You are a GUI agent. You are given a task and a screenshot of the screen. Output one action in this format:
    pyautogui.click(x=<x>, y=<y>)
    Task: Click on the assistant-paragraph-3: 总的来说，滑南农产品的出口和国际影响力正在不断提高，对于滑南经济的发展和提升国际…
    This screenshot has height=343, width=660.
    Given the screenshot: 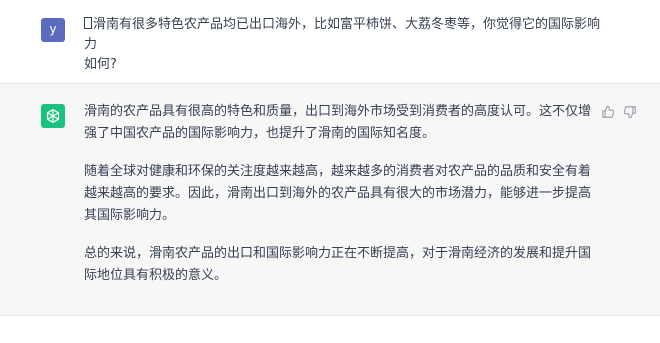 What is the action you would take?
    pyautogui.click(x=338, y=264)
    